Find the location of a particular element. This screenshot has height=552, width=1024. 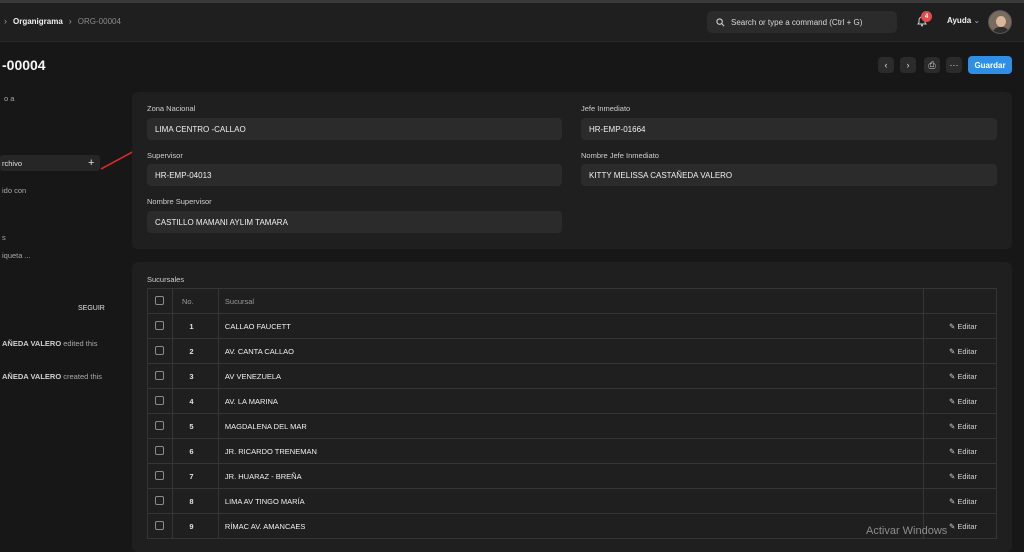

table-row: 4 AV. LA MARINA ✎ Editar is located at coordinates (572, 401).